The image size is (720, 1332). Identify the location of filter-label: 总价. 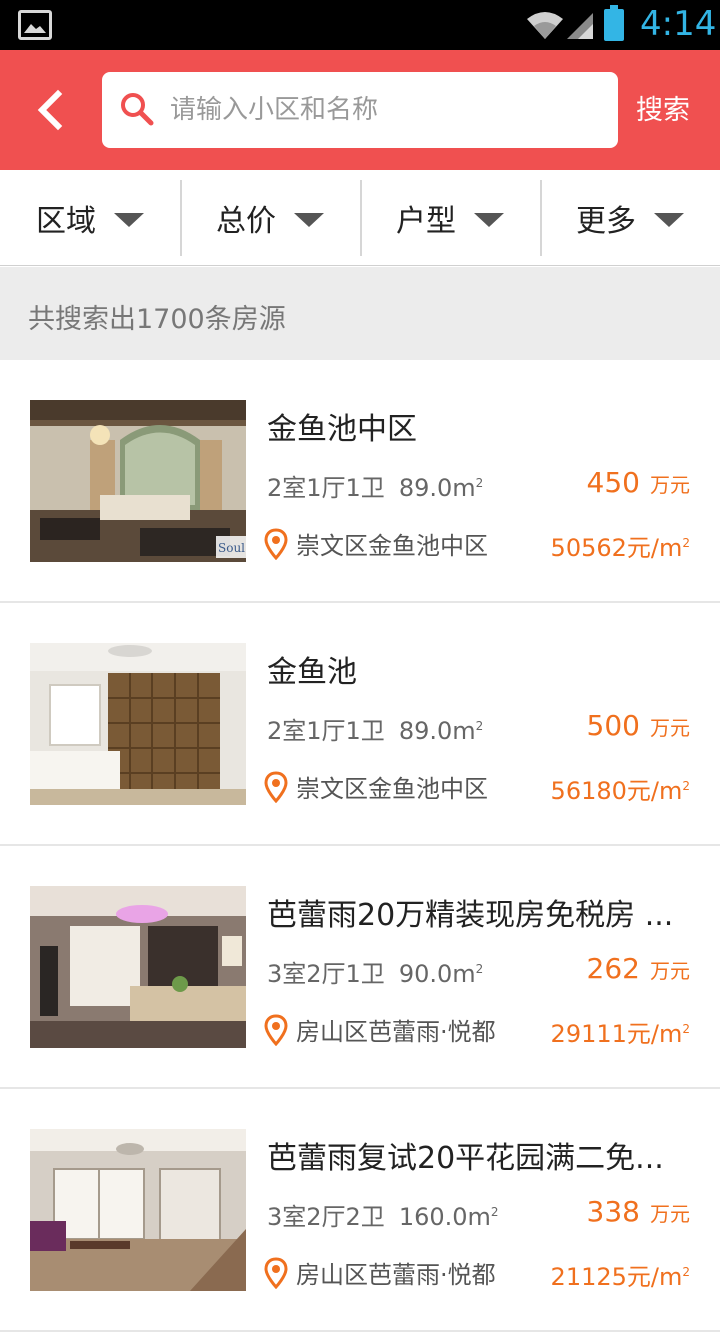
(246, 221).